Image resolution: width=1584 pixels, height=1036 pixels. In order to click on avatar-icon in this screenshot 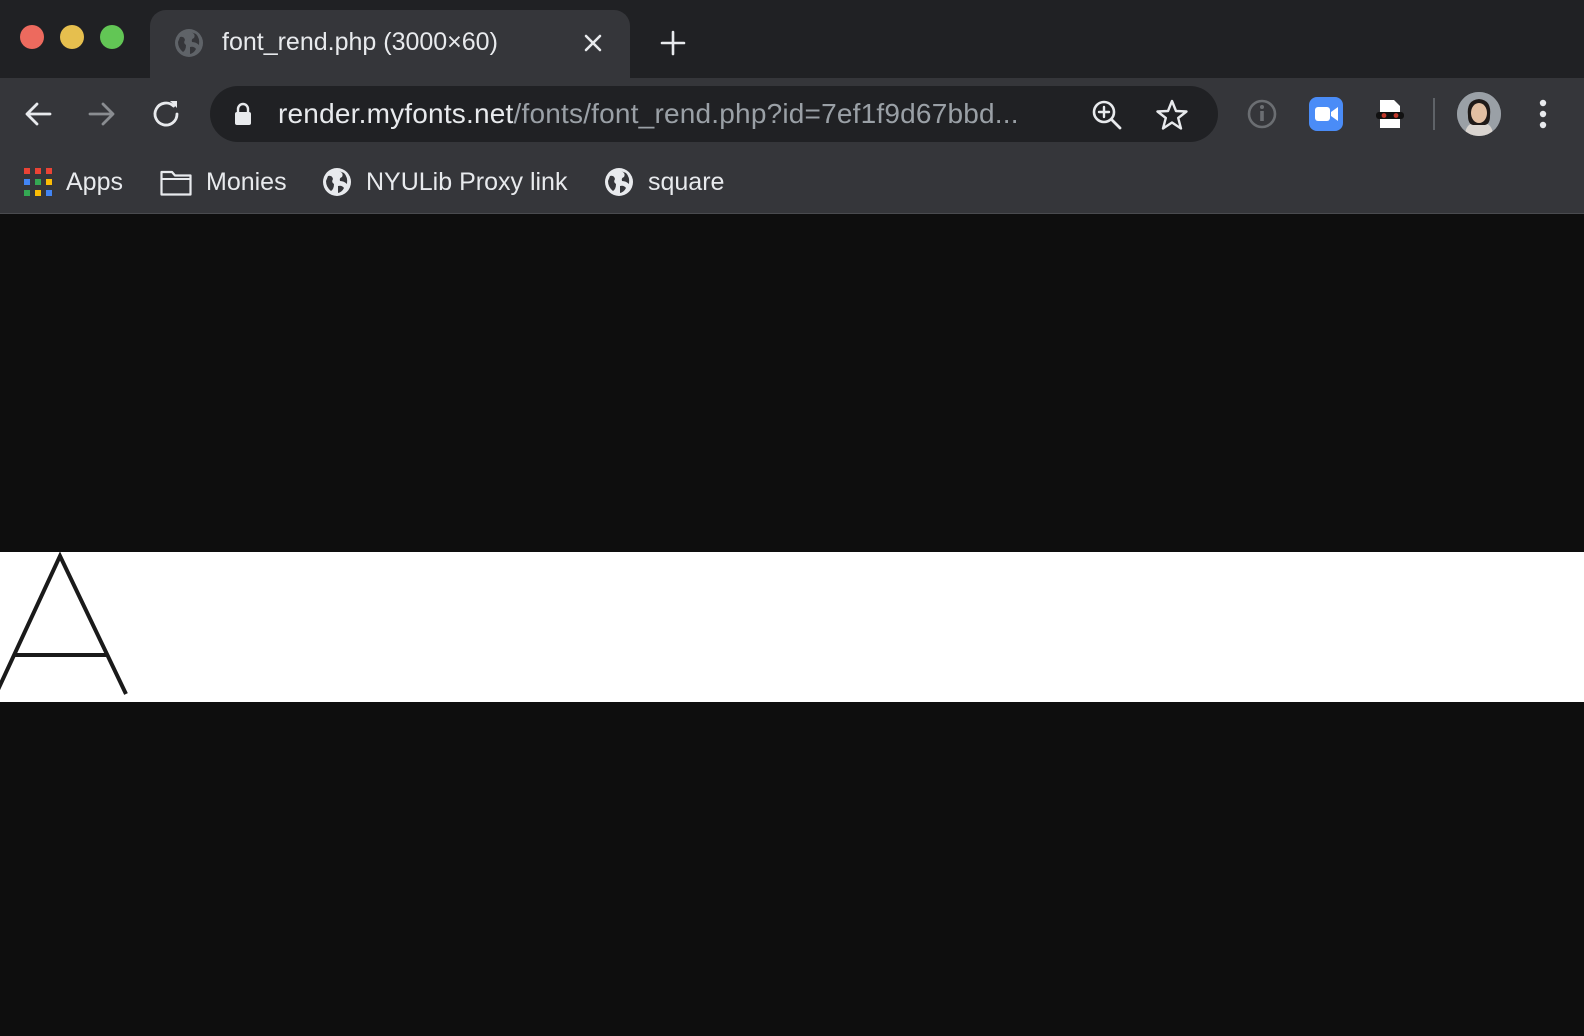, I will do `click(1479, 114)`.